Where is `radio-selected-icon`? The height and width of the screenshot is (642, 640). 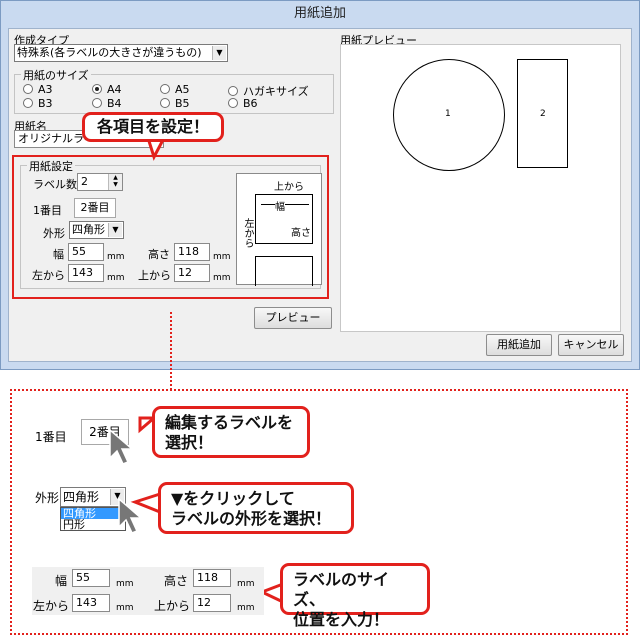 radio-selected-icon is located at coordinates (97, 89).